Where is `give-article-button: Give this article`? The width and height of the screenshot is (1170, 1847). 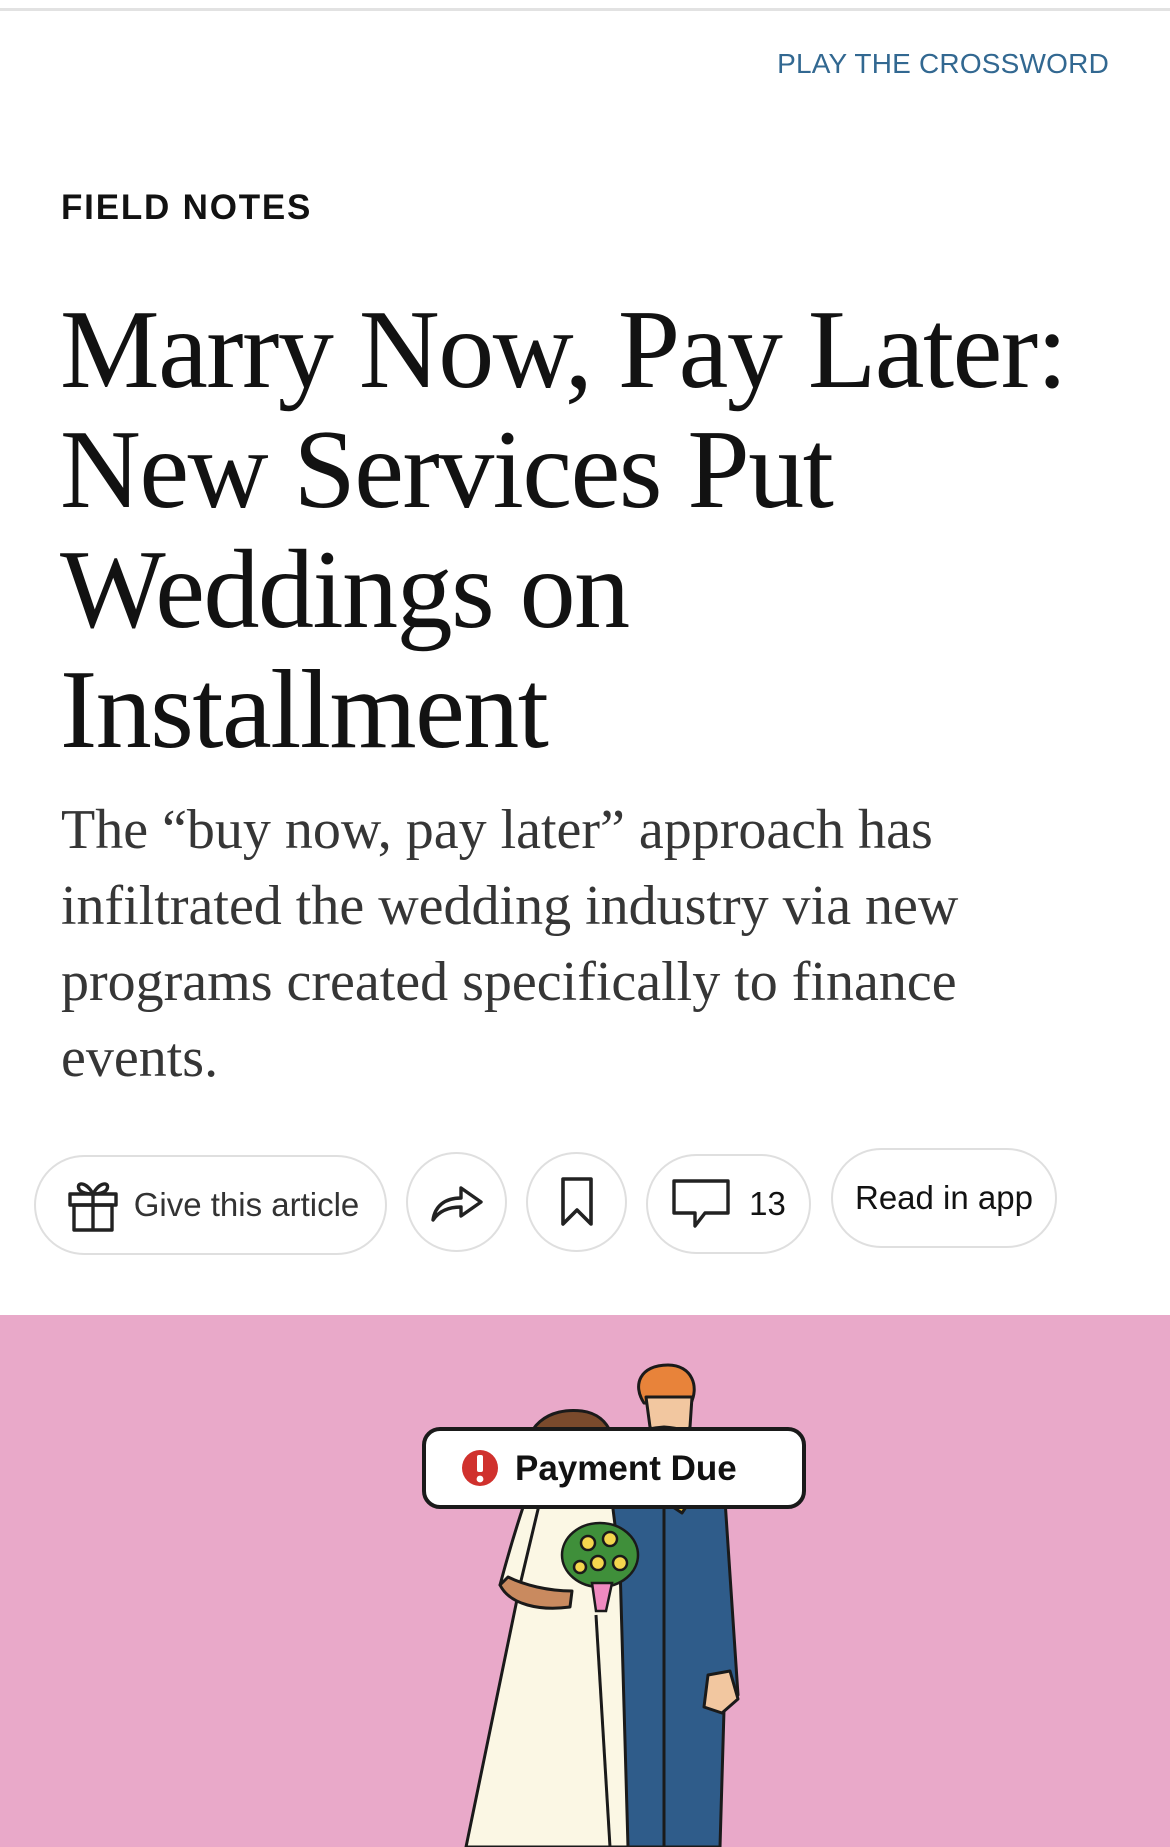
give-article-button: Give this article is located at coordinates (210, 1205).